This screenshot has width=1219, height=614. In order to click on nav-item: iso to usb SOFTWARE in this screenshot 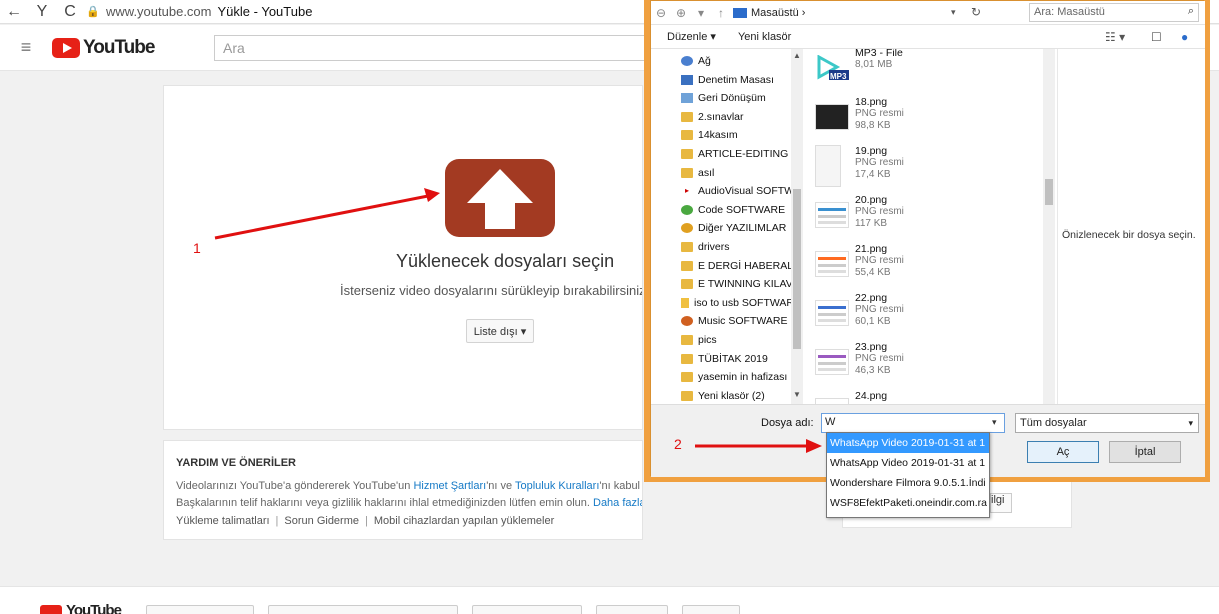, I will do `click(741, 303)`.